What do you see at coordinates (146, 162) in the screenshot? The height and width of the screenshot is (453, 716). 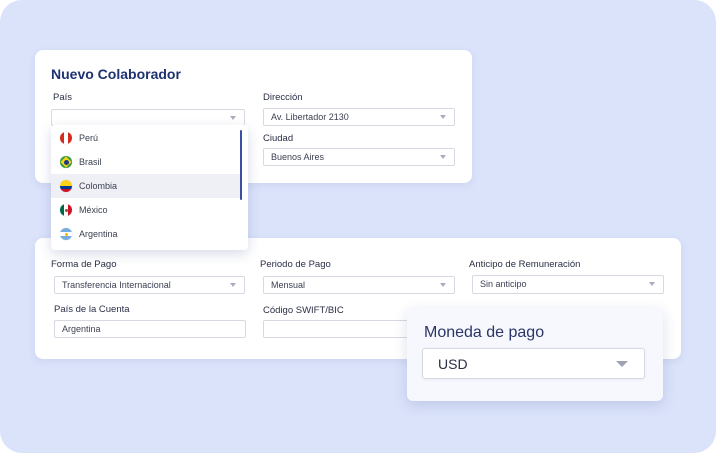 I see `country-option-brasil: Brasil` at bounding box center [146, 162].